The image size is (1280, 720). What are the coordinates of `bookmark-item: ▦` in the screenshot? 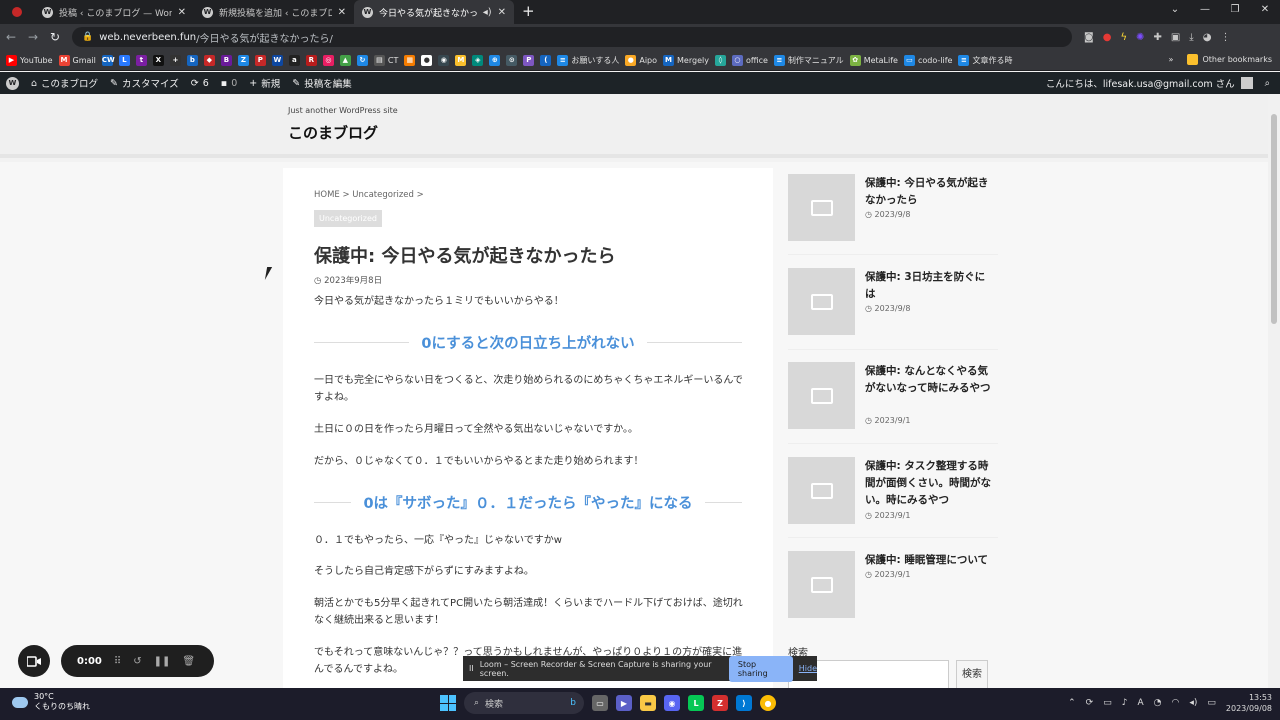 It's located at (410, 60).